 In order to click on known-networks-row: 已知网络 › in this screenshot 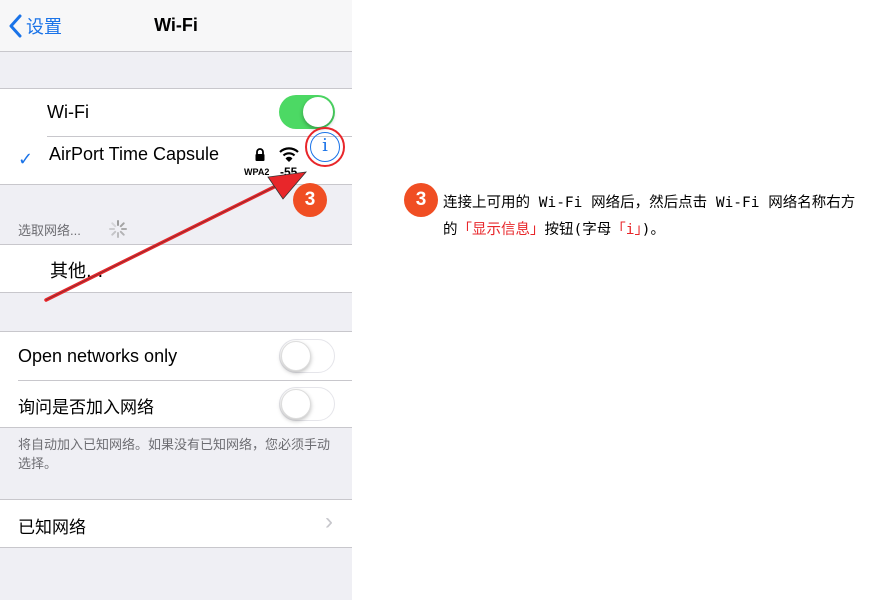, I will do `click(176, 524)`.